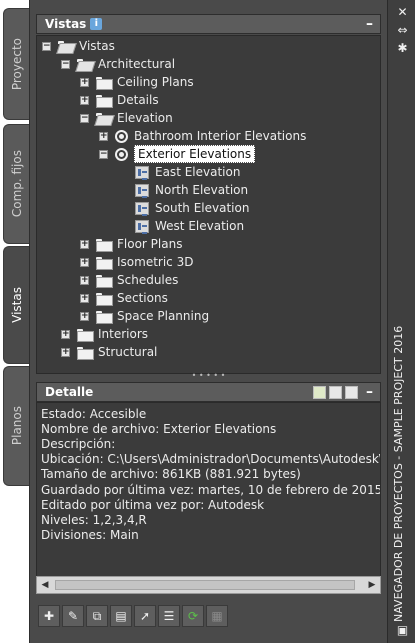 The height and width of the screenshot is (643, 415). I want to click on tree-node-details: + Details, so click(119, 100).